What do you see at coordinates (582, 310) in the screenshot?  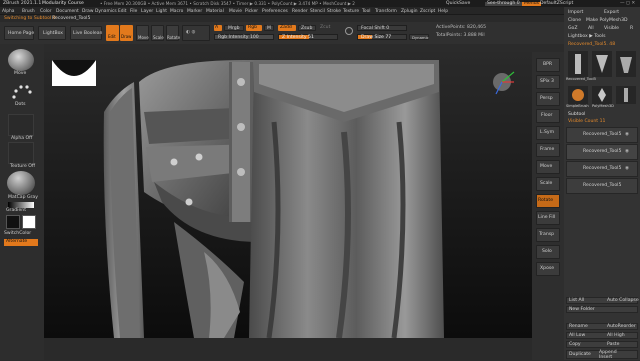 I see `new-folder-button: New Folder` at bounding box center [582, 310].